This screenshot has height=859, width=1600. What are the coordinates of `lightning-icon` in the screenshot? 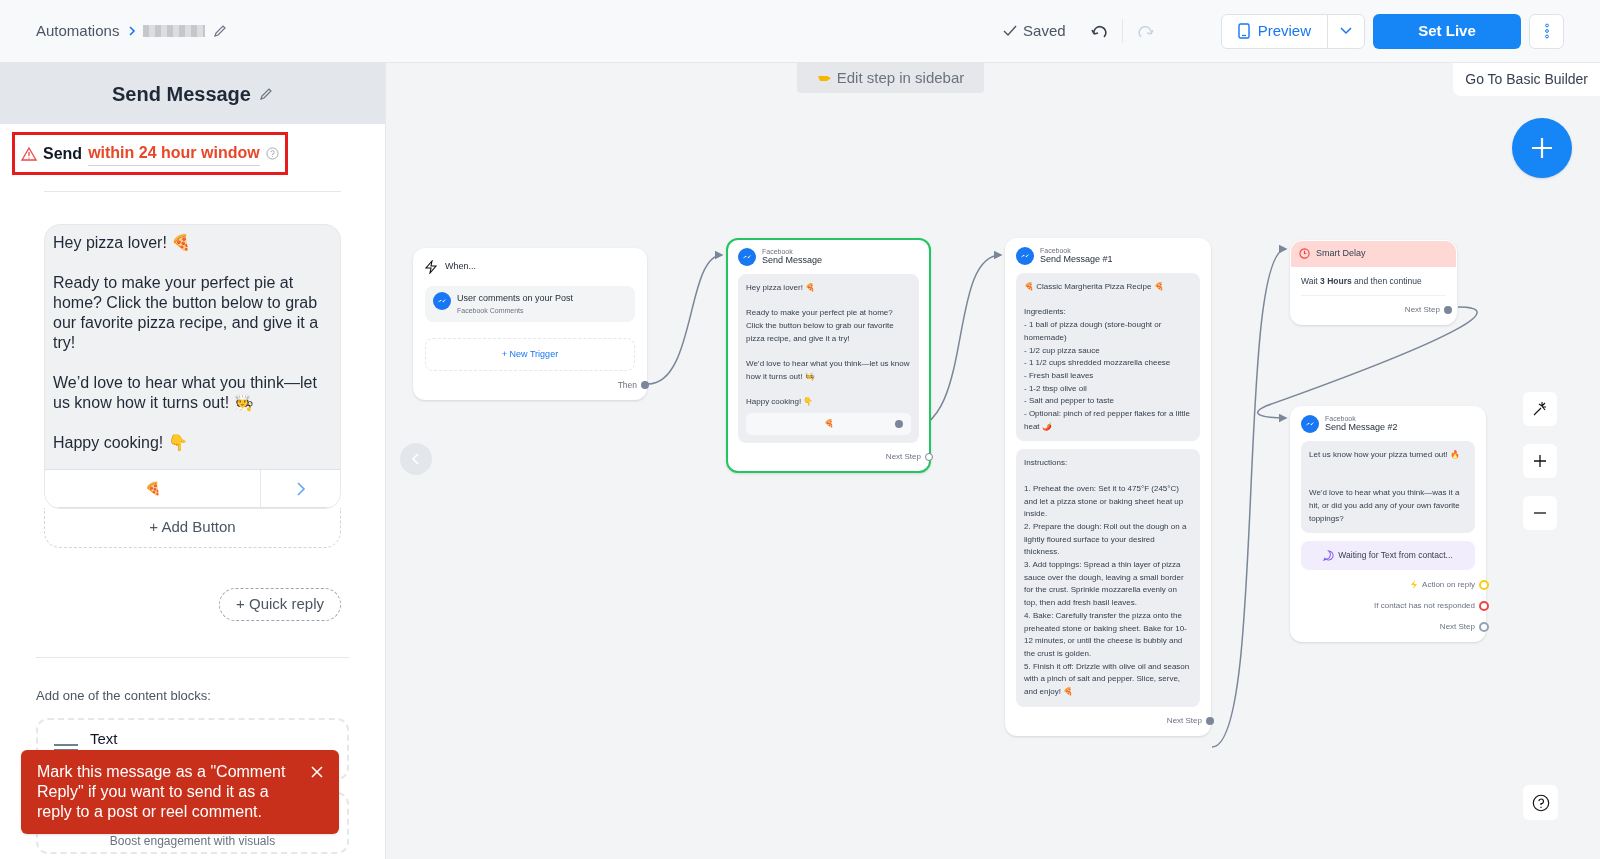 It's located at (431, 267).